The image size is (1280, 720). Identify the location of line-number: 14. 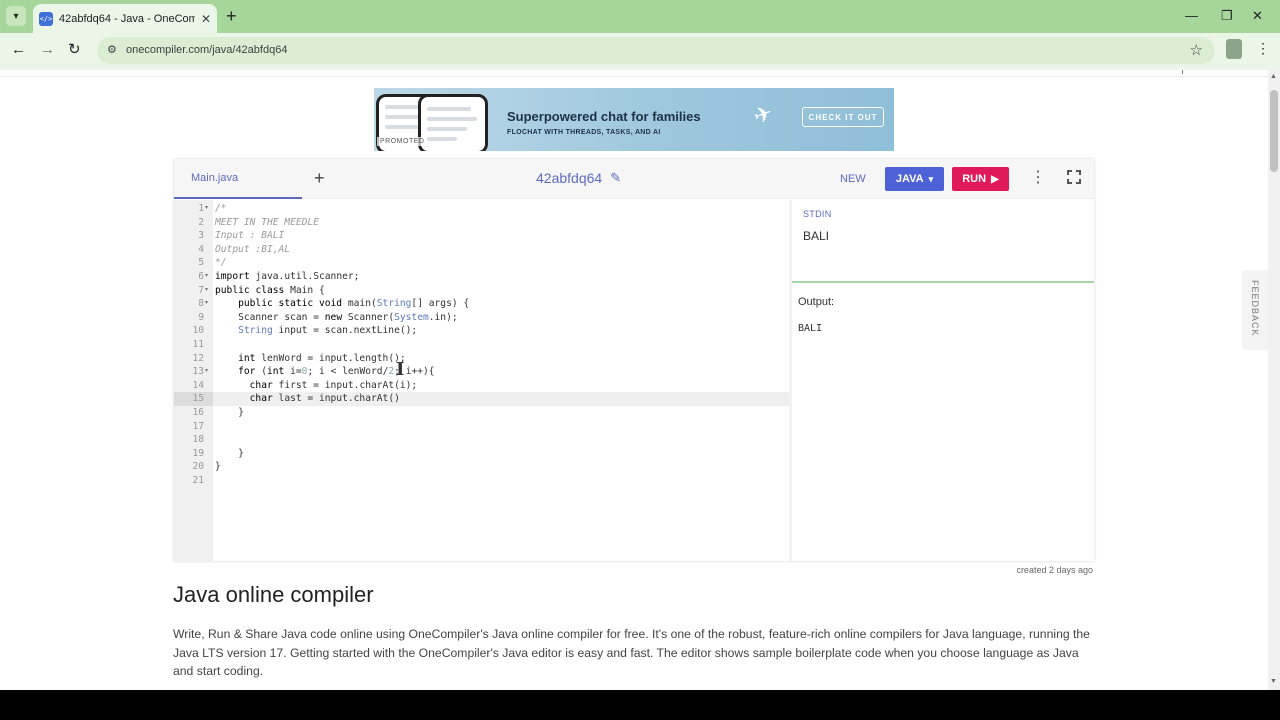
(198, 385).